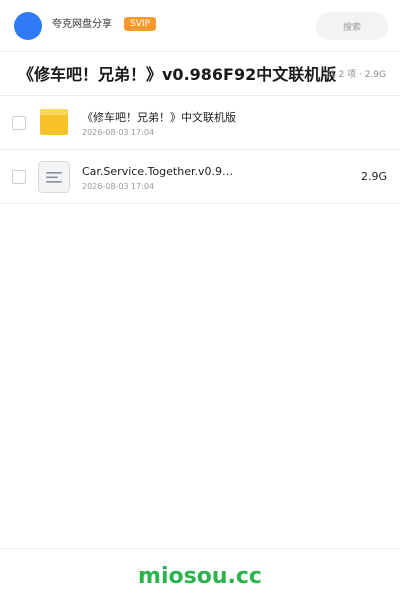 The height and width of the screenshot is (600, 400). Describe the element at coordinates (140, 24) in the screenshot. I see `svip-badge: SVIP` at that location.